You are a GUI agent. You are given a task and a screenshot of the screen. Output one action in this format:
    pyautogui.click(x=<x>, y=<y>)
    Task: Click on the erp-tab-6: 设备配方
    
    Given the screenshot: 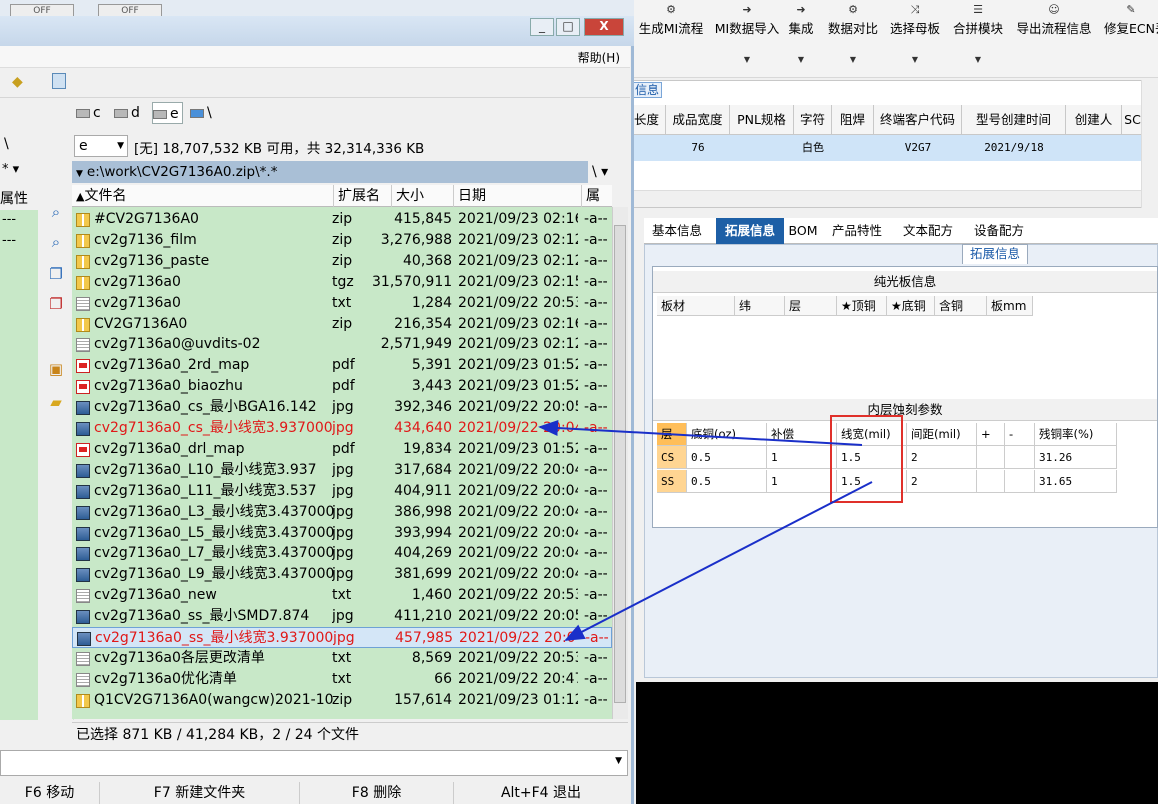 What is the action you would take?
    pyautogui.click(x=999, y=231)
    